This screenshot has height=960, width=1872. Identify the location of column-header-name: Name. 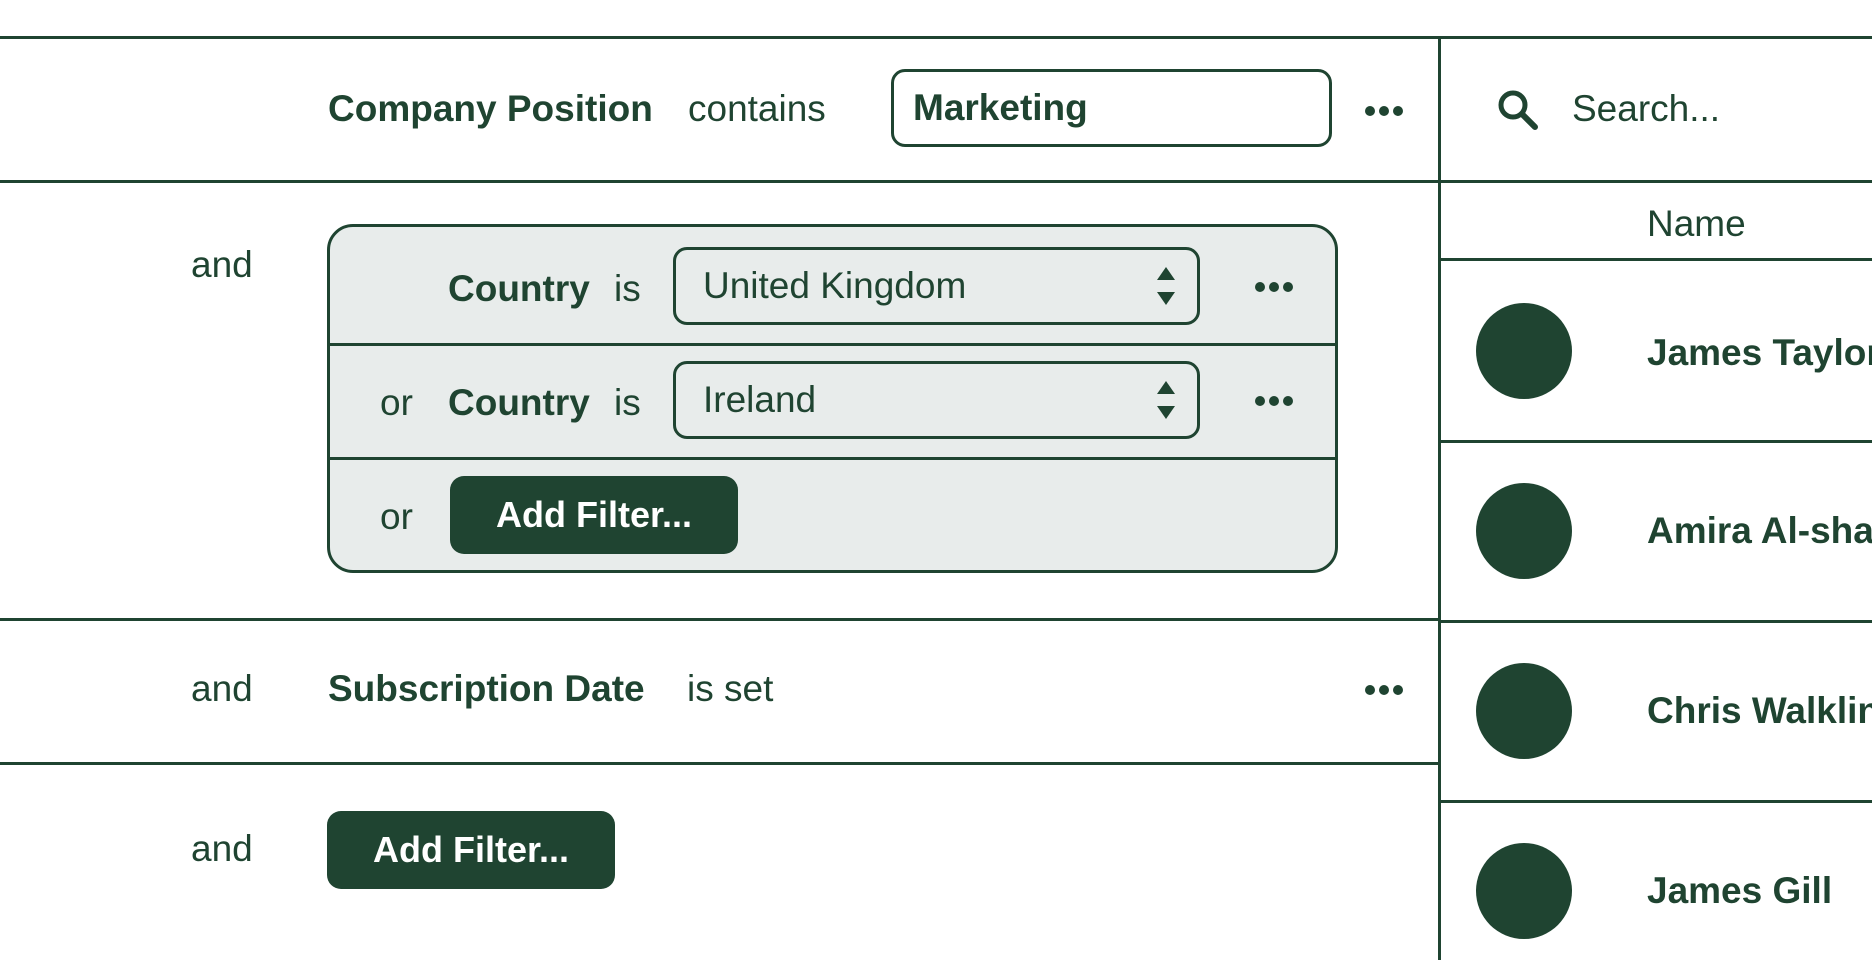
(1696, 224).